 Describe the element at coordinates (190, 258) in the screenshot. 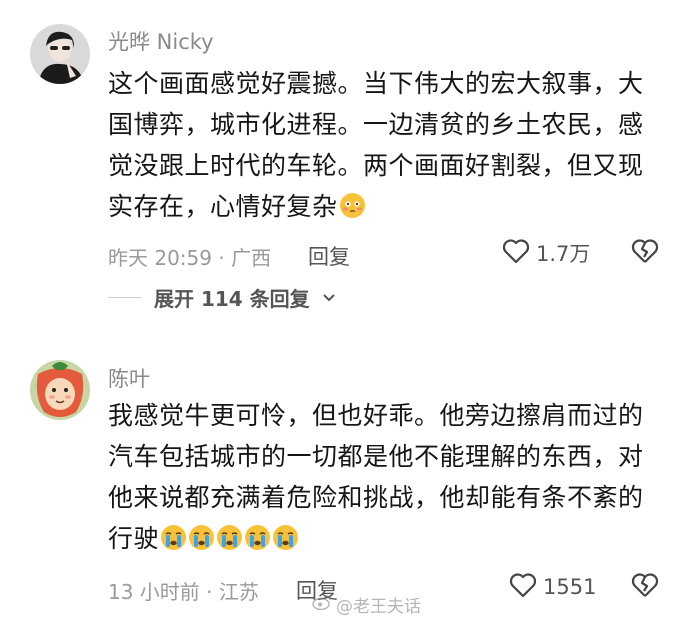

I see `comment-time-location: 昨天 20:59 · 广西` at that location.